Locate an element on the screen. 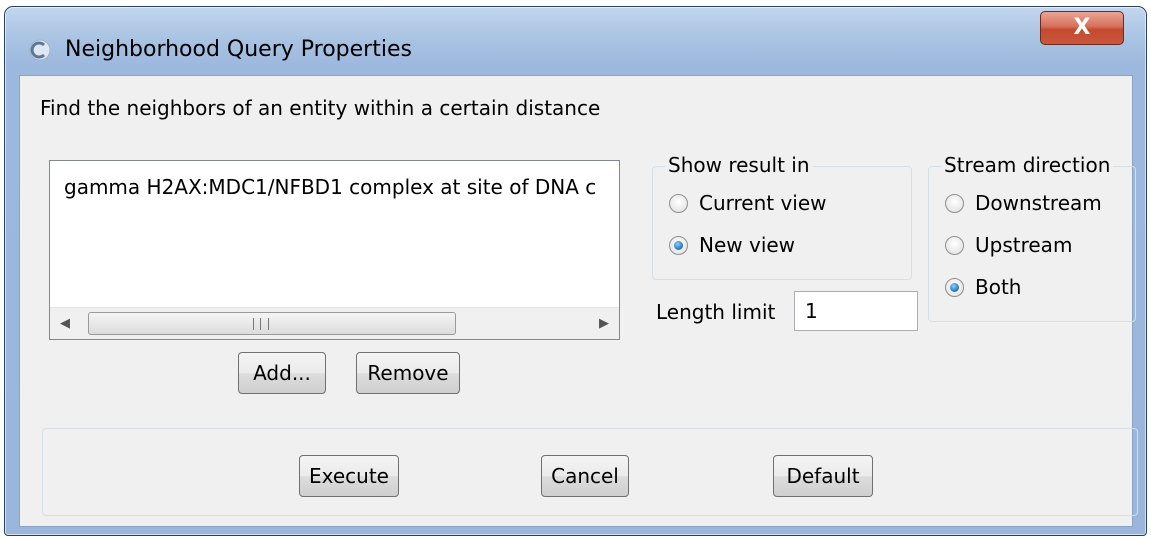  default-button: Default is located at coordinates (823, 476).